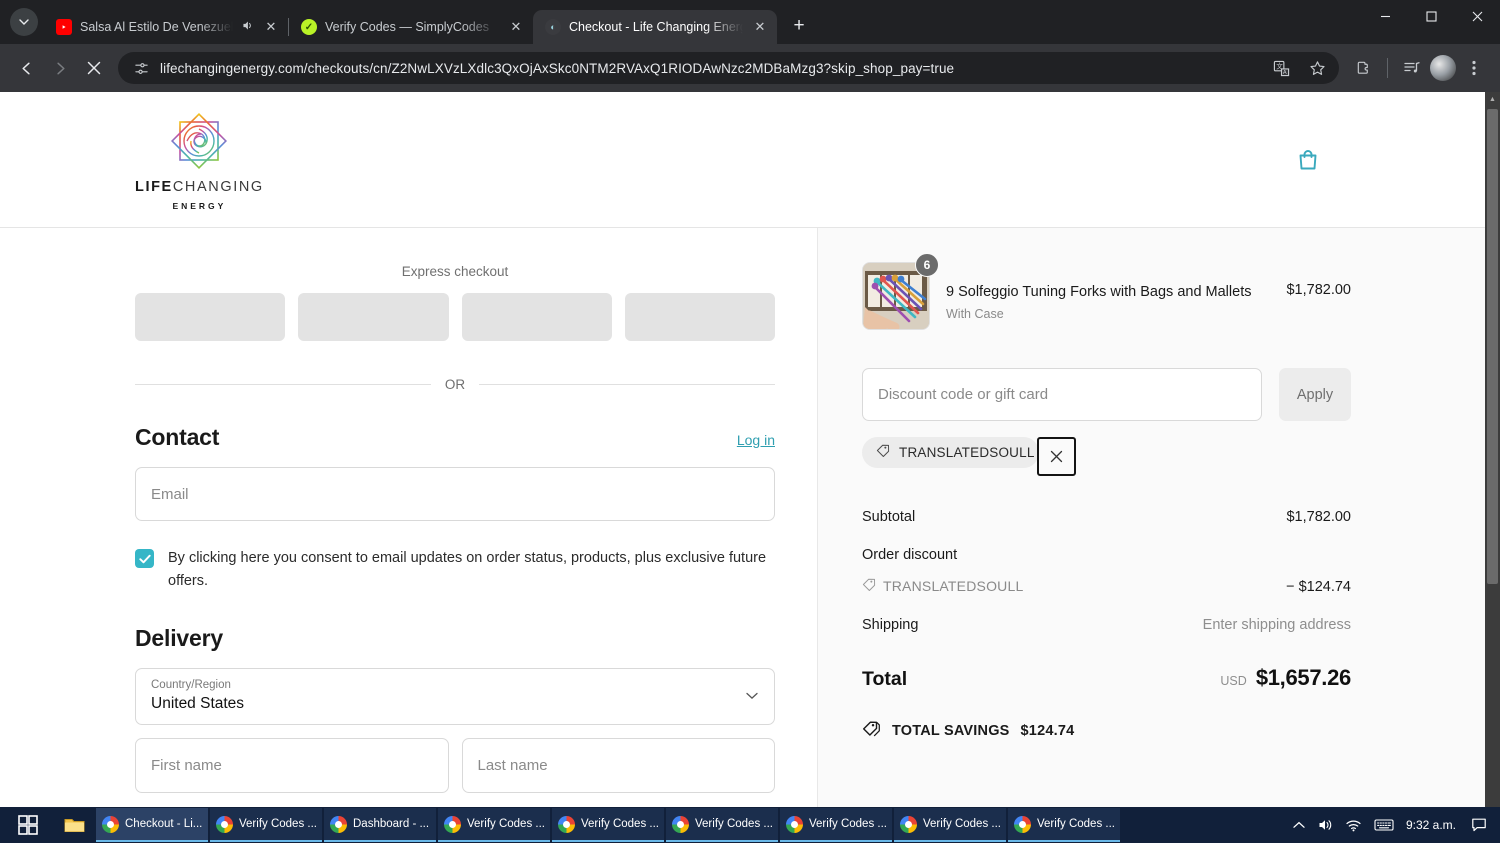 The width and height of the screenshot is (1500, 843). Describe the element at coordinates (910, 555) in the screenshot. I see `order-discount-label: Order discount` at that location.